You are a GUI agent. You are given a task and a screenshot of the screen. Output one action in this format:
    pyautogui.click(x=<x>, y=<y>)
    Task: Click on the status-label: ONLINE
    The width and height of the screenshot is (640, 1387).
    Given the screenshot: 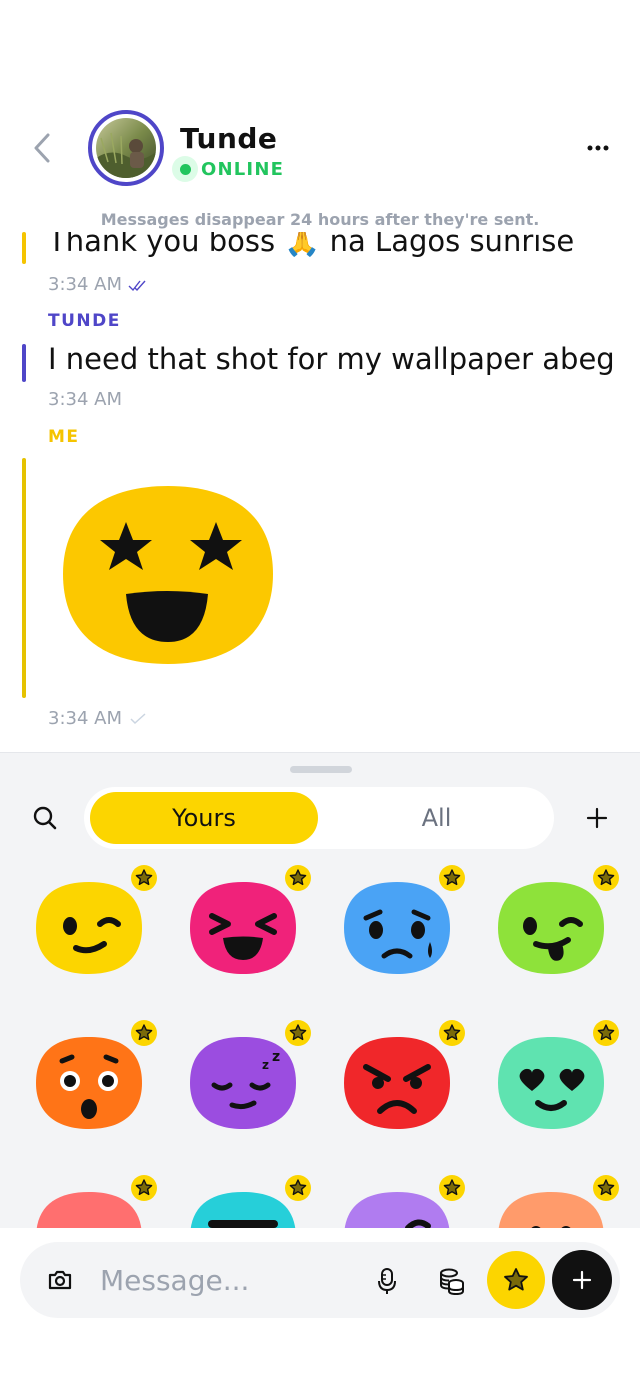 What is the action you would take?
    pyautogui.click(x=243, y=169)
    